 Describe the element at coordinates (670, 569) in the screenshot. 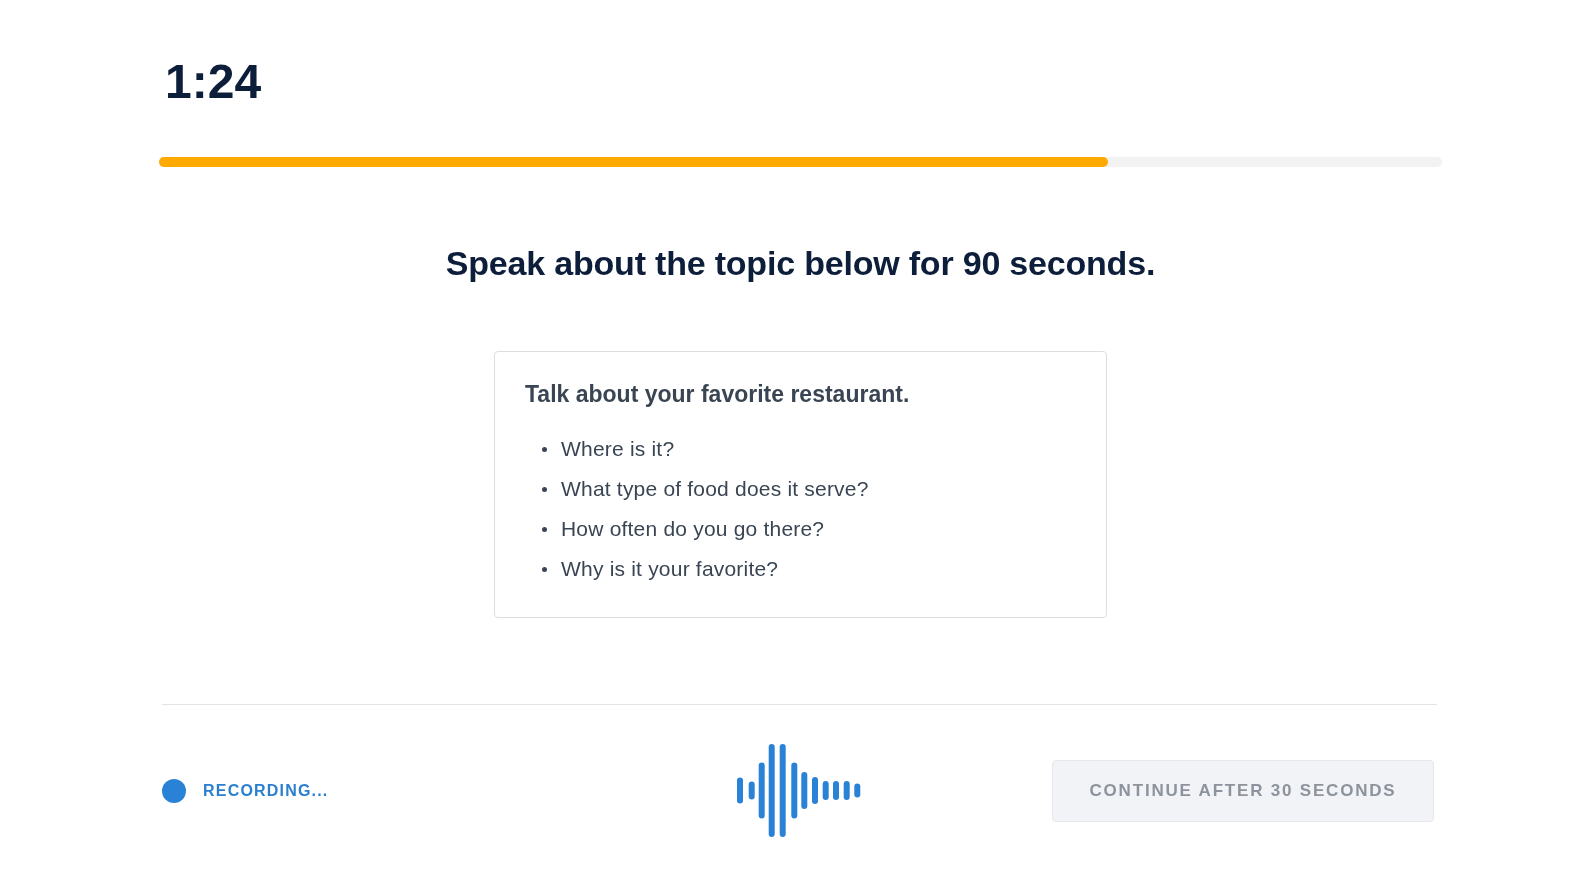

I see `topic-question: Why is it your favorite?` at that location.